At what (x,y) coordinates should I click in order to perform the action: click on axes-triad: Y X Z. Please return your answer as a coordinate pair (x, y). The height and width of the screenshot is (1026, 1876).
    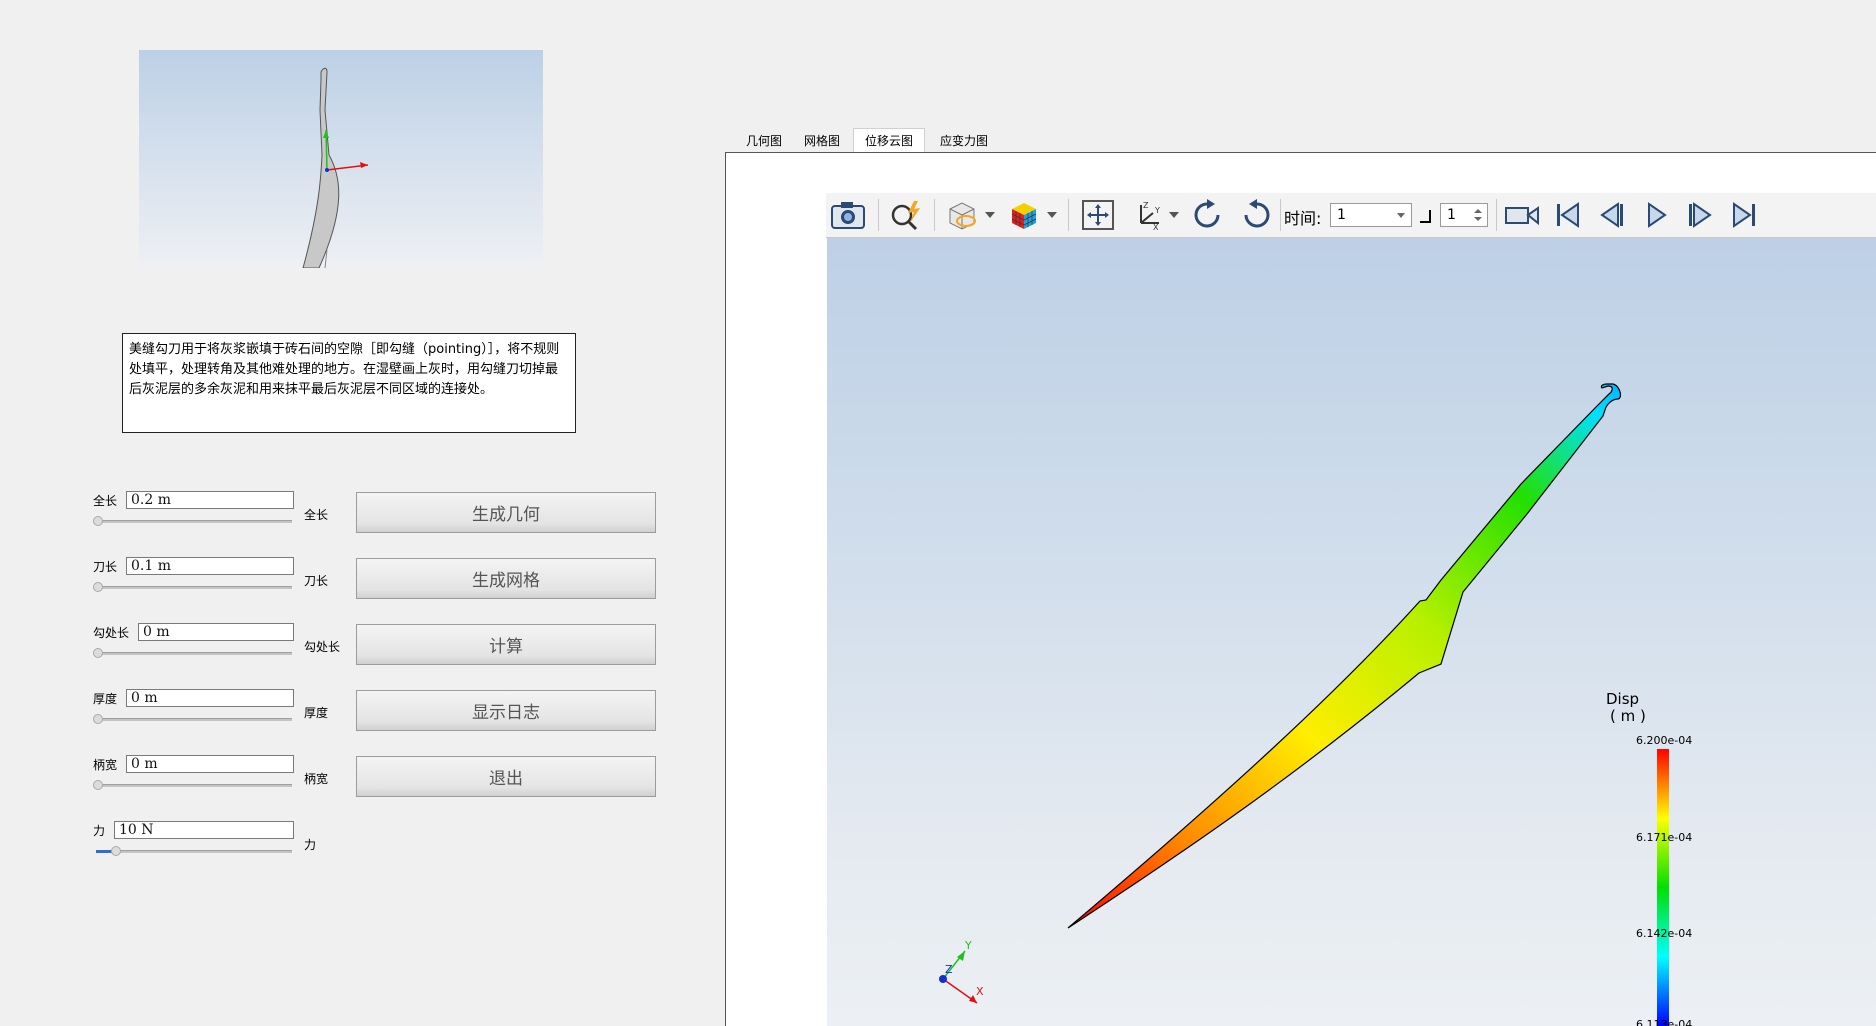
    Looking at the image, I should click on (961, 971).